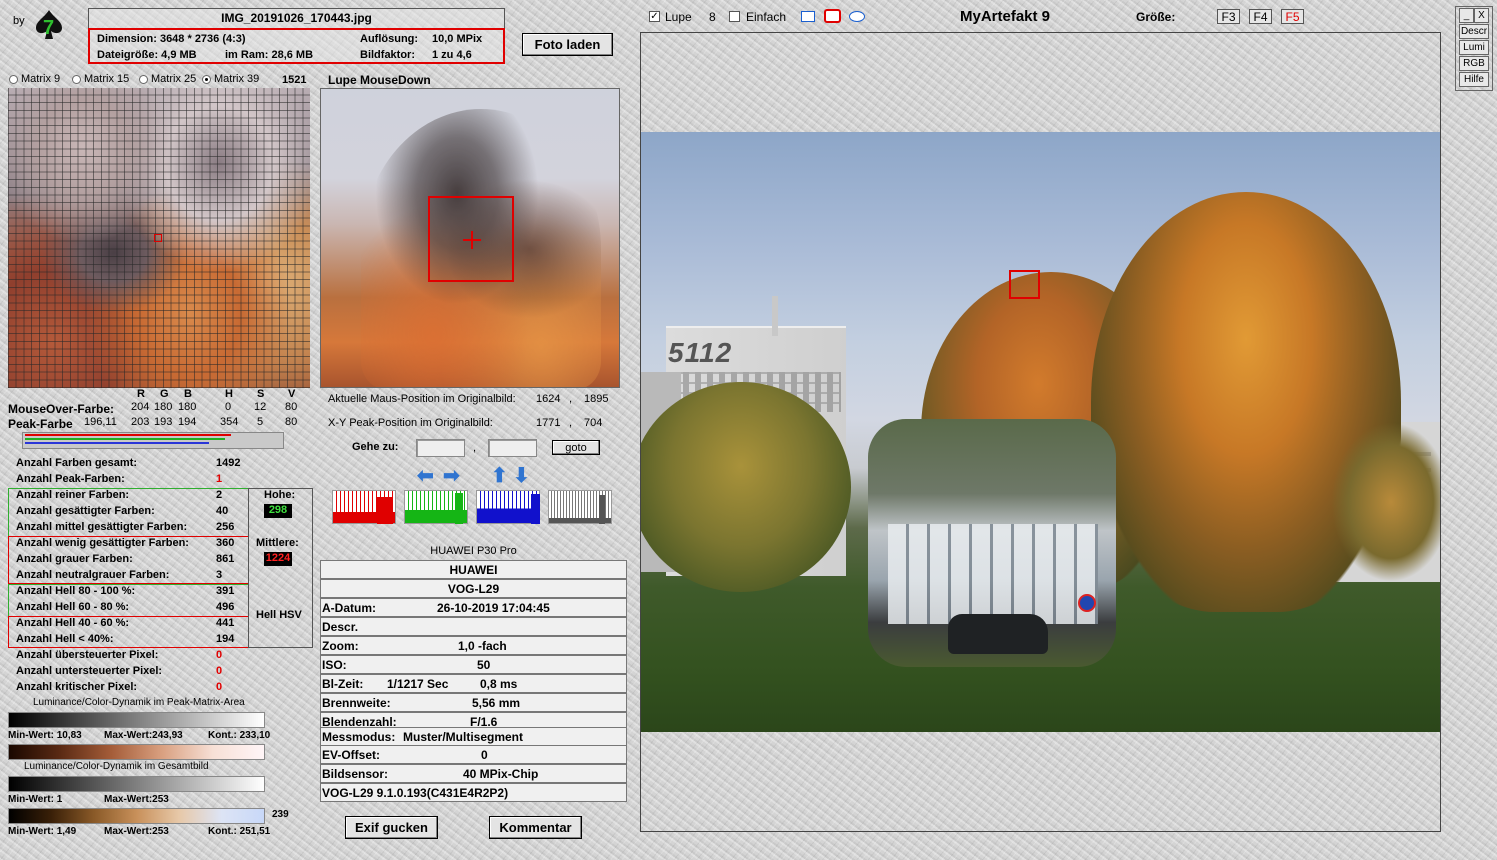 Image resolution: width=1497 pixels, height=860 pixels. I want to click on matrix-option-39: Matrix 39, so click(230, 79).